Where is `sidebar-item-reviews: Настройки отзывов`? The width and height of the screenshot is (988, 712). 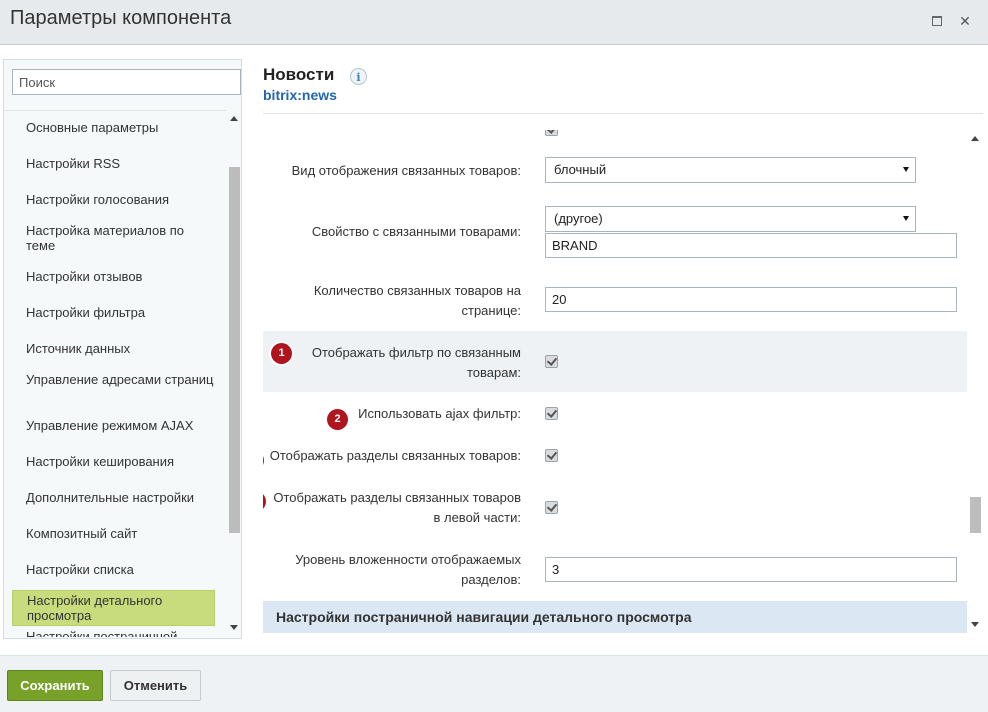 sidebar-item-reviews: Настройки отзывов is located at coordinates (113, 276).